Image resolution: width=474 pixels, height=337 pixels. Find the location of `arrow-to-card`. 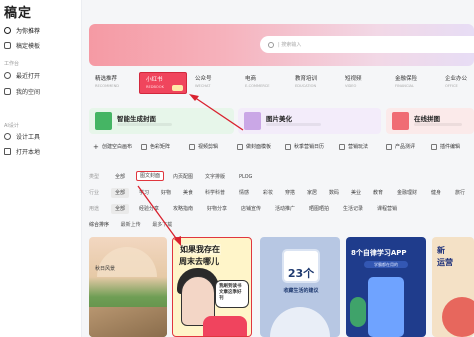

arrow-to-card is located at coordinates (159, 215).